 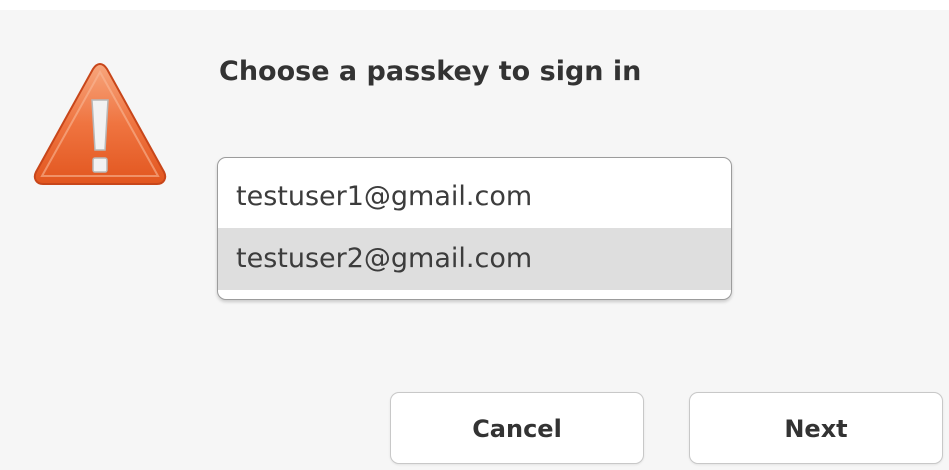 I want to click on cancel-button: Cancel, so click(x=517, y=428).